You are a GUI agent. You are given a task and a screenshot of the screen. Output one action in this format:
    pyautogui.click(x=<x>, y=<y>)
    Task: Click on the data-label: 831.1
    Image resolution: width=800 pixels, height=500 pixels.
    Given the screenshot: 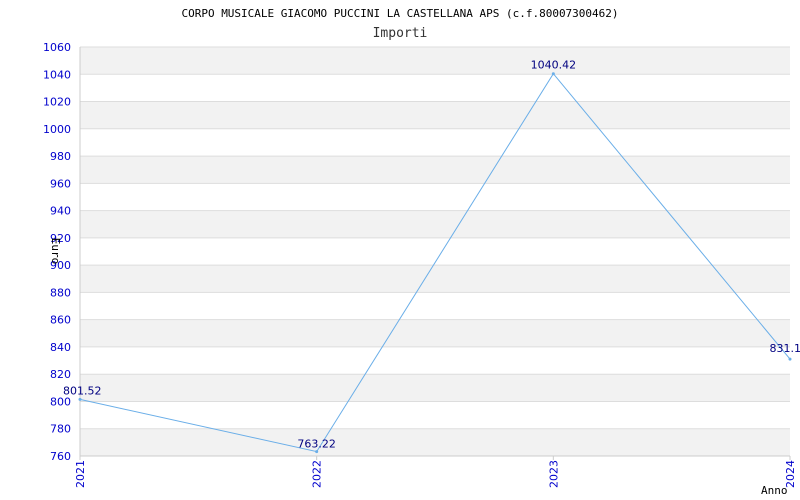 What is the action you would take?
    pyautogui.click(x=785, y=348)
    